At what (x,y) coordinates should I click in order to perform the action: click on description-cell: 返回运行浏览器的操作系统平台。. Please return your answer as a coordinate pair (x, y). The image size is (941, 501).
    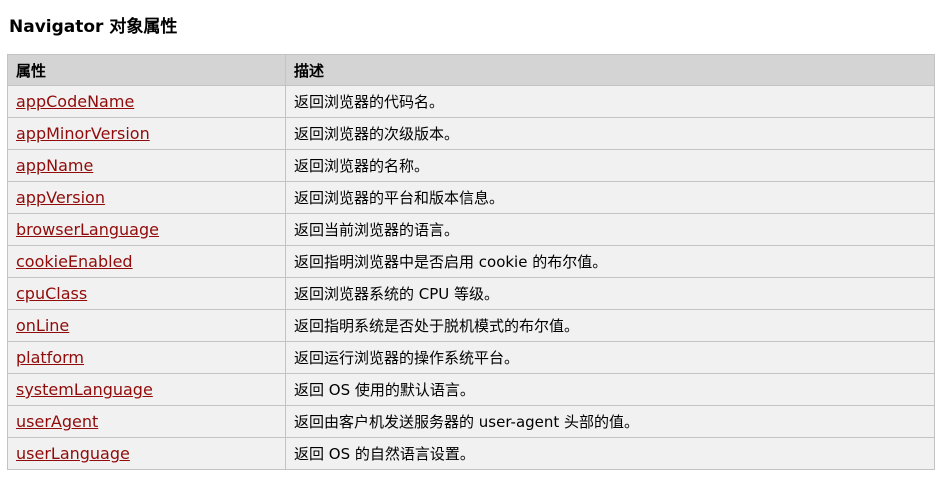
    Looking at the image, I should click on (610, 357).